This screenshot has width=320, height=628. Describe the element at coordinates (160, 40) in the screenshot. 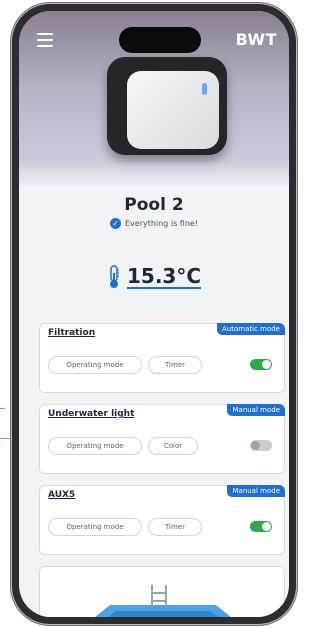

I see `camera-notch` at that location.